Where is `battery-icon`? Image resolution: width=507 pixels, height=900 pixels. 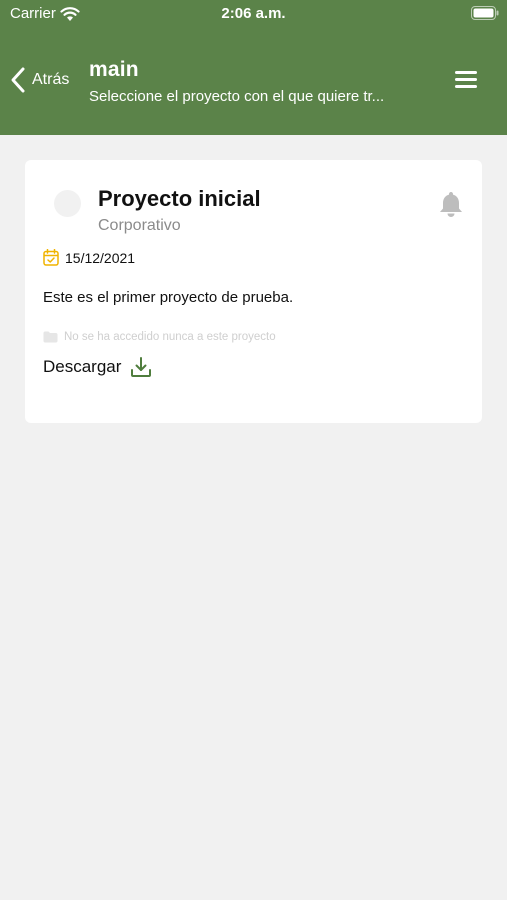
battery-icon is located at coordinates (485, 13).